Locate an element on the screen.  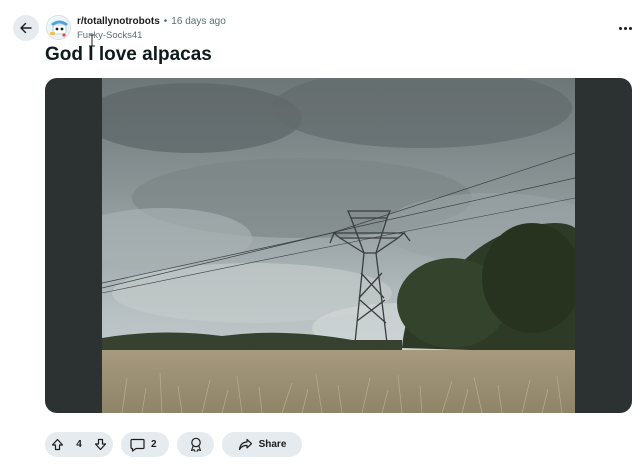
share-label: Share is located at coordinates (272, 444).